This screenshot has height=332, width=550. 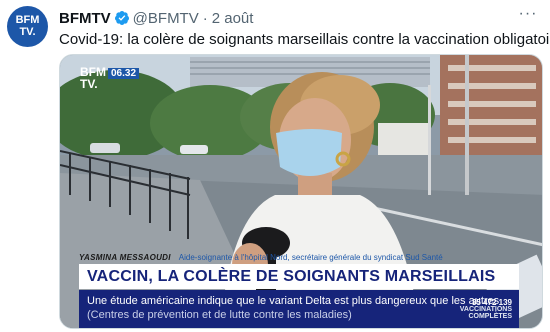 I want to click on channel-logo: BFM 06.32 TV., so click(x=110, y=78).